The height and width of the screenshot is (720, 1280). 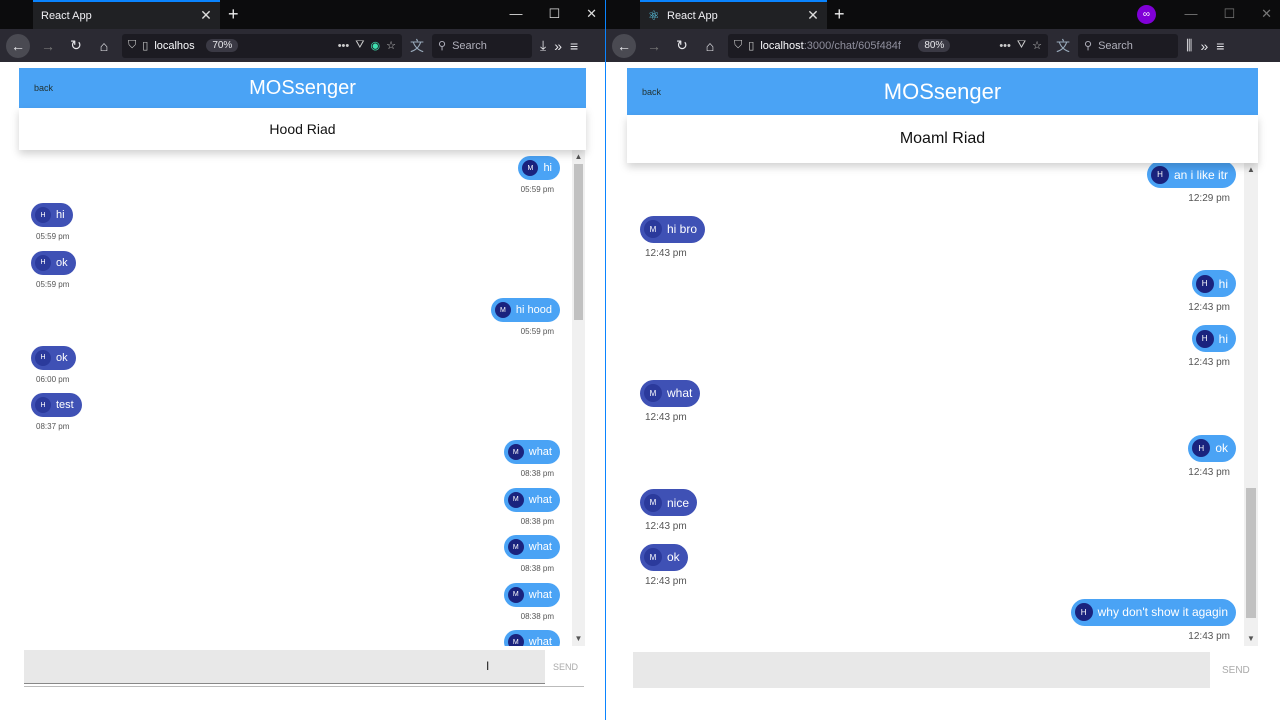 What do you see at coordinates (666, 417) in the screenshot?
I see `message-timestamp: 12:43 pm` at bounding box center [666, 417].